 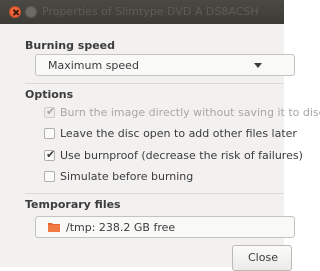 What do you see at coordinates (93, 65) in the screenshot?
I see `burning-speed-selected: Maximum speed` at bounding box center [93, 65].